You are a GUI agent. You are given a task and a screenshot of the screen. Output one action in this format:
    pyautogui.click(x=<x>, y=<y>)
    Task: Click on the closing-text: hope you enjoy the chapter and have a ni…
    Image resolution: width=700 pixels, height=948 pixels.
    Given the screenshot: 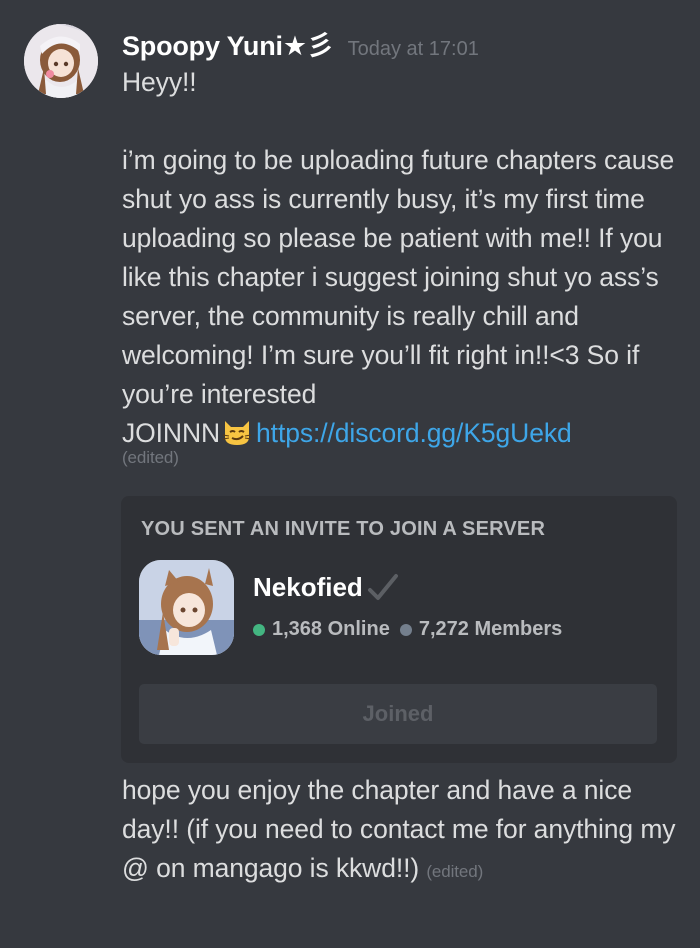 What is the action you would take?
    pyautogui.click(x=399, y=829)
    